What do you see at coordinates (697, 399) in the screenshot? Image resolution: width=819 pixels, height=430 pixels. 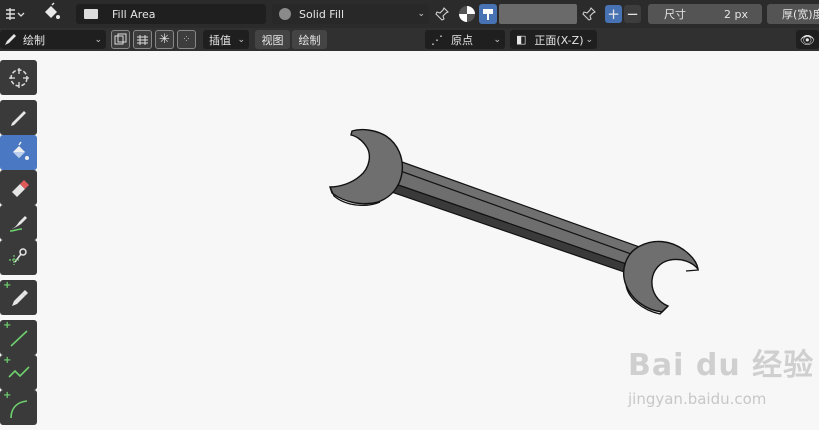 I see `watermark-url: jingyan.baidu.com` at bounding box center [697, 399].